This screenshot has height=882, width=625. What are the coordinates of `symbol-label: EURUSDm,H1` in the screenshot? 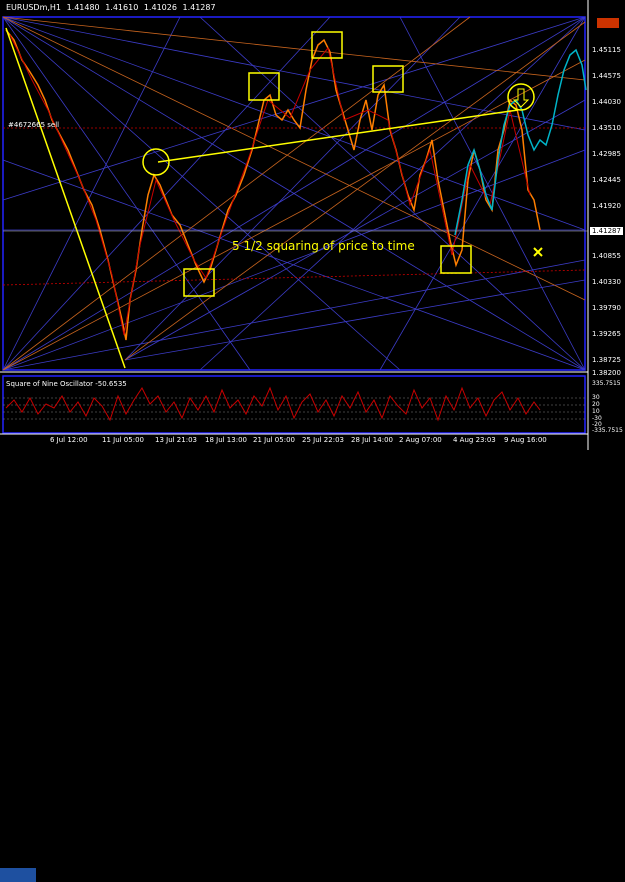 It's located at (34, 7).